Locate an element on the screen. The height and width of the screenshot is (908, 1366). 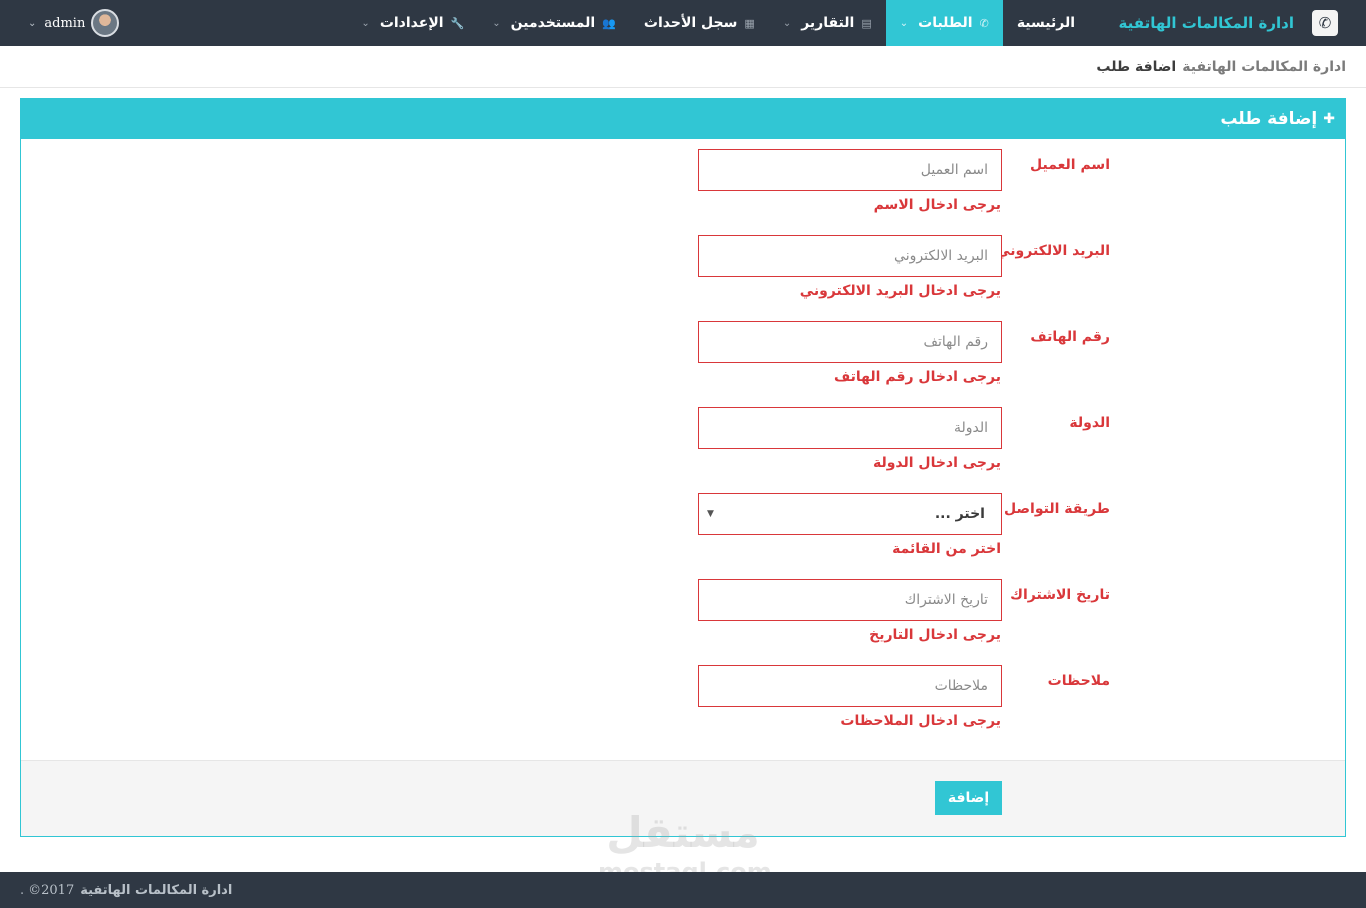
nav-item-users: 👥 المستخدمين ⌄ is located at coordinates (554, 23).